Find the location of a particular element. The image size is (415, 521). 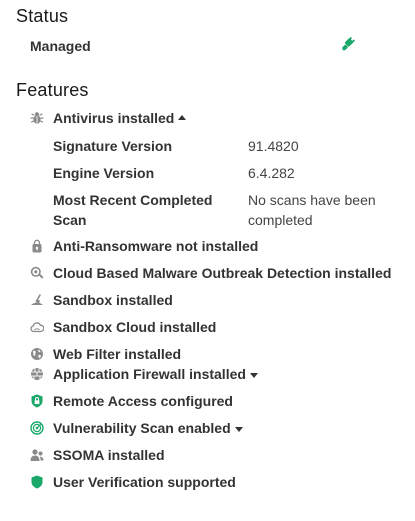

feature-antivirus: Antivirus installed is located at coordinates (108, 118).